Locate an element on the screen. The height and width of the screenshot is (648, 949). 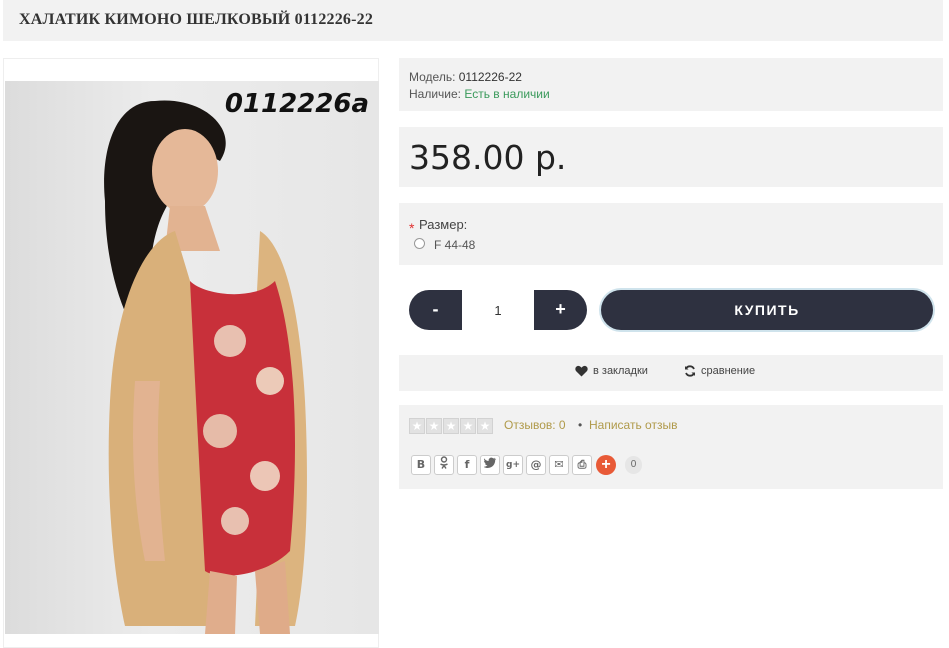
twitter-icon is located at coordinates (489, 462).